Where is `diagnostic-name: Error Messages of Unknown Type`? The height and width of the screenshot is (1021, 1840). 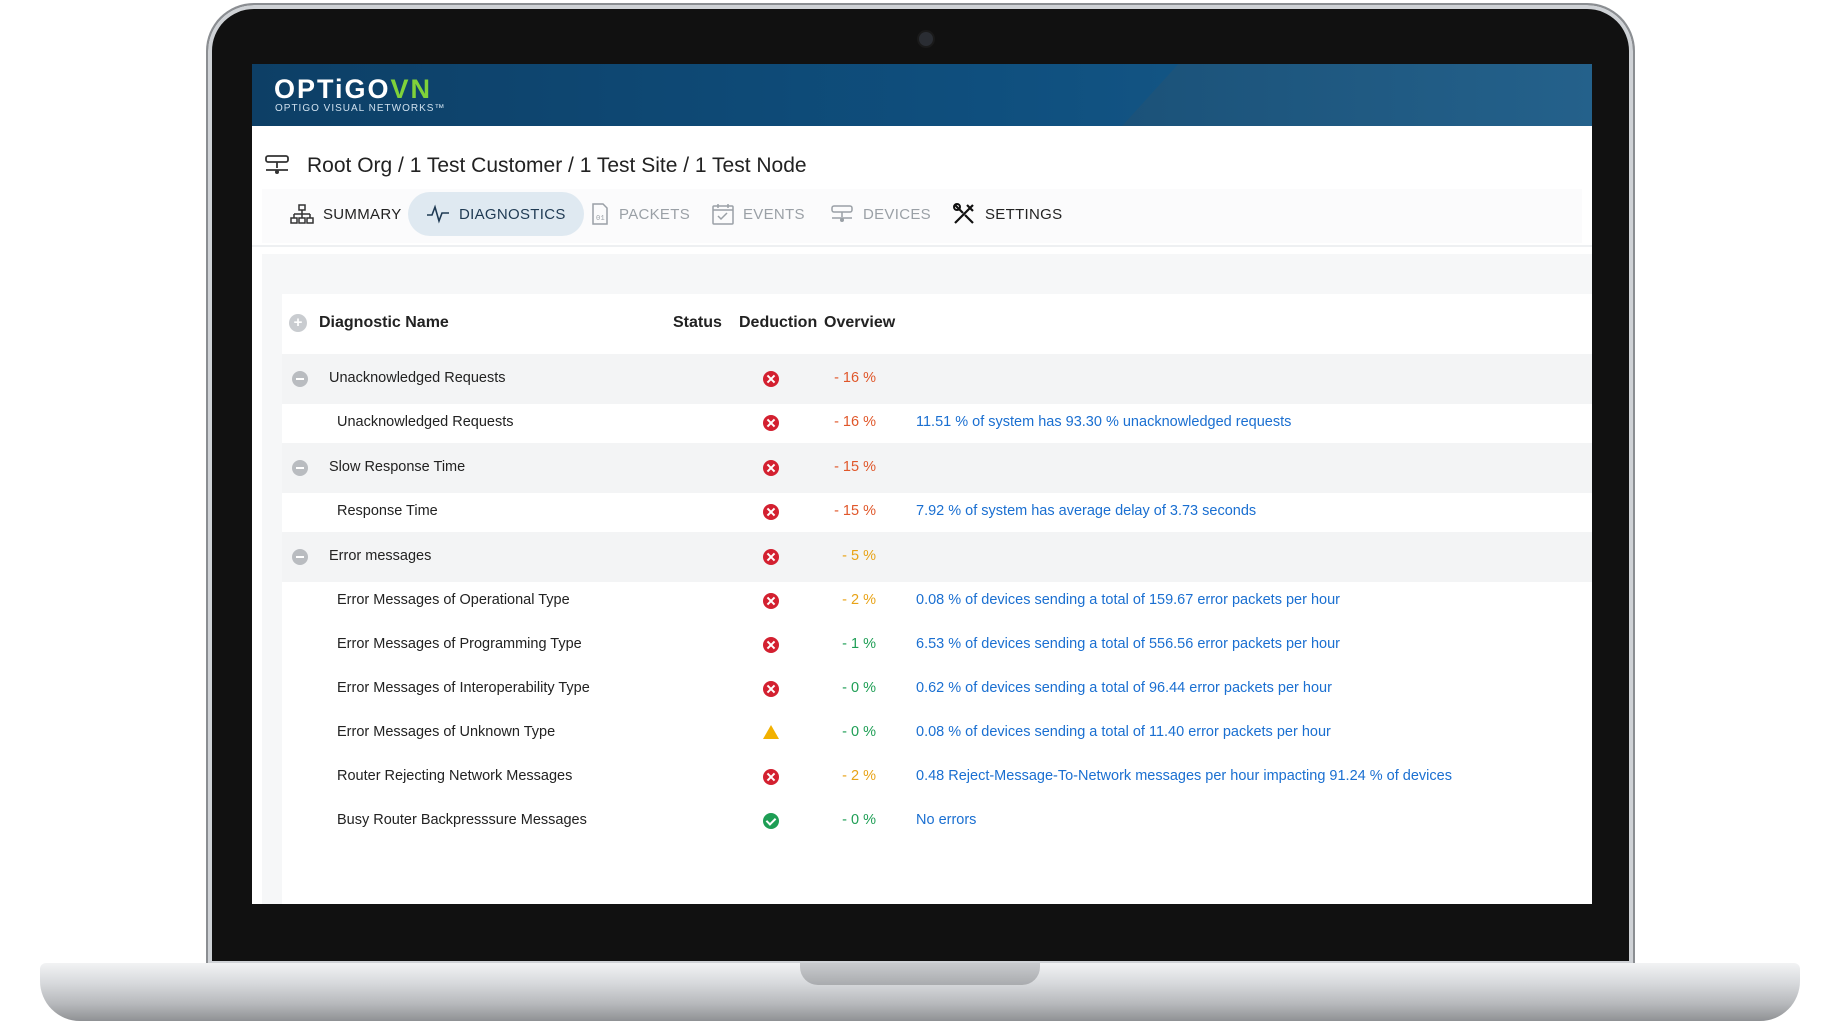
diagnostic-name: Error Messages of Unknown Type is located at coordinates (446, 732).